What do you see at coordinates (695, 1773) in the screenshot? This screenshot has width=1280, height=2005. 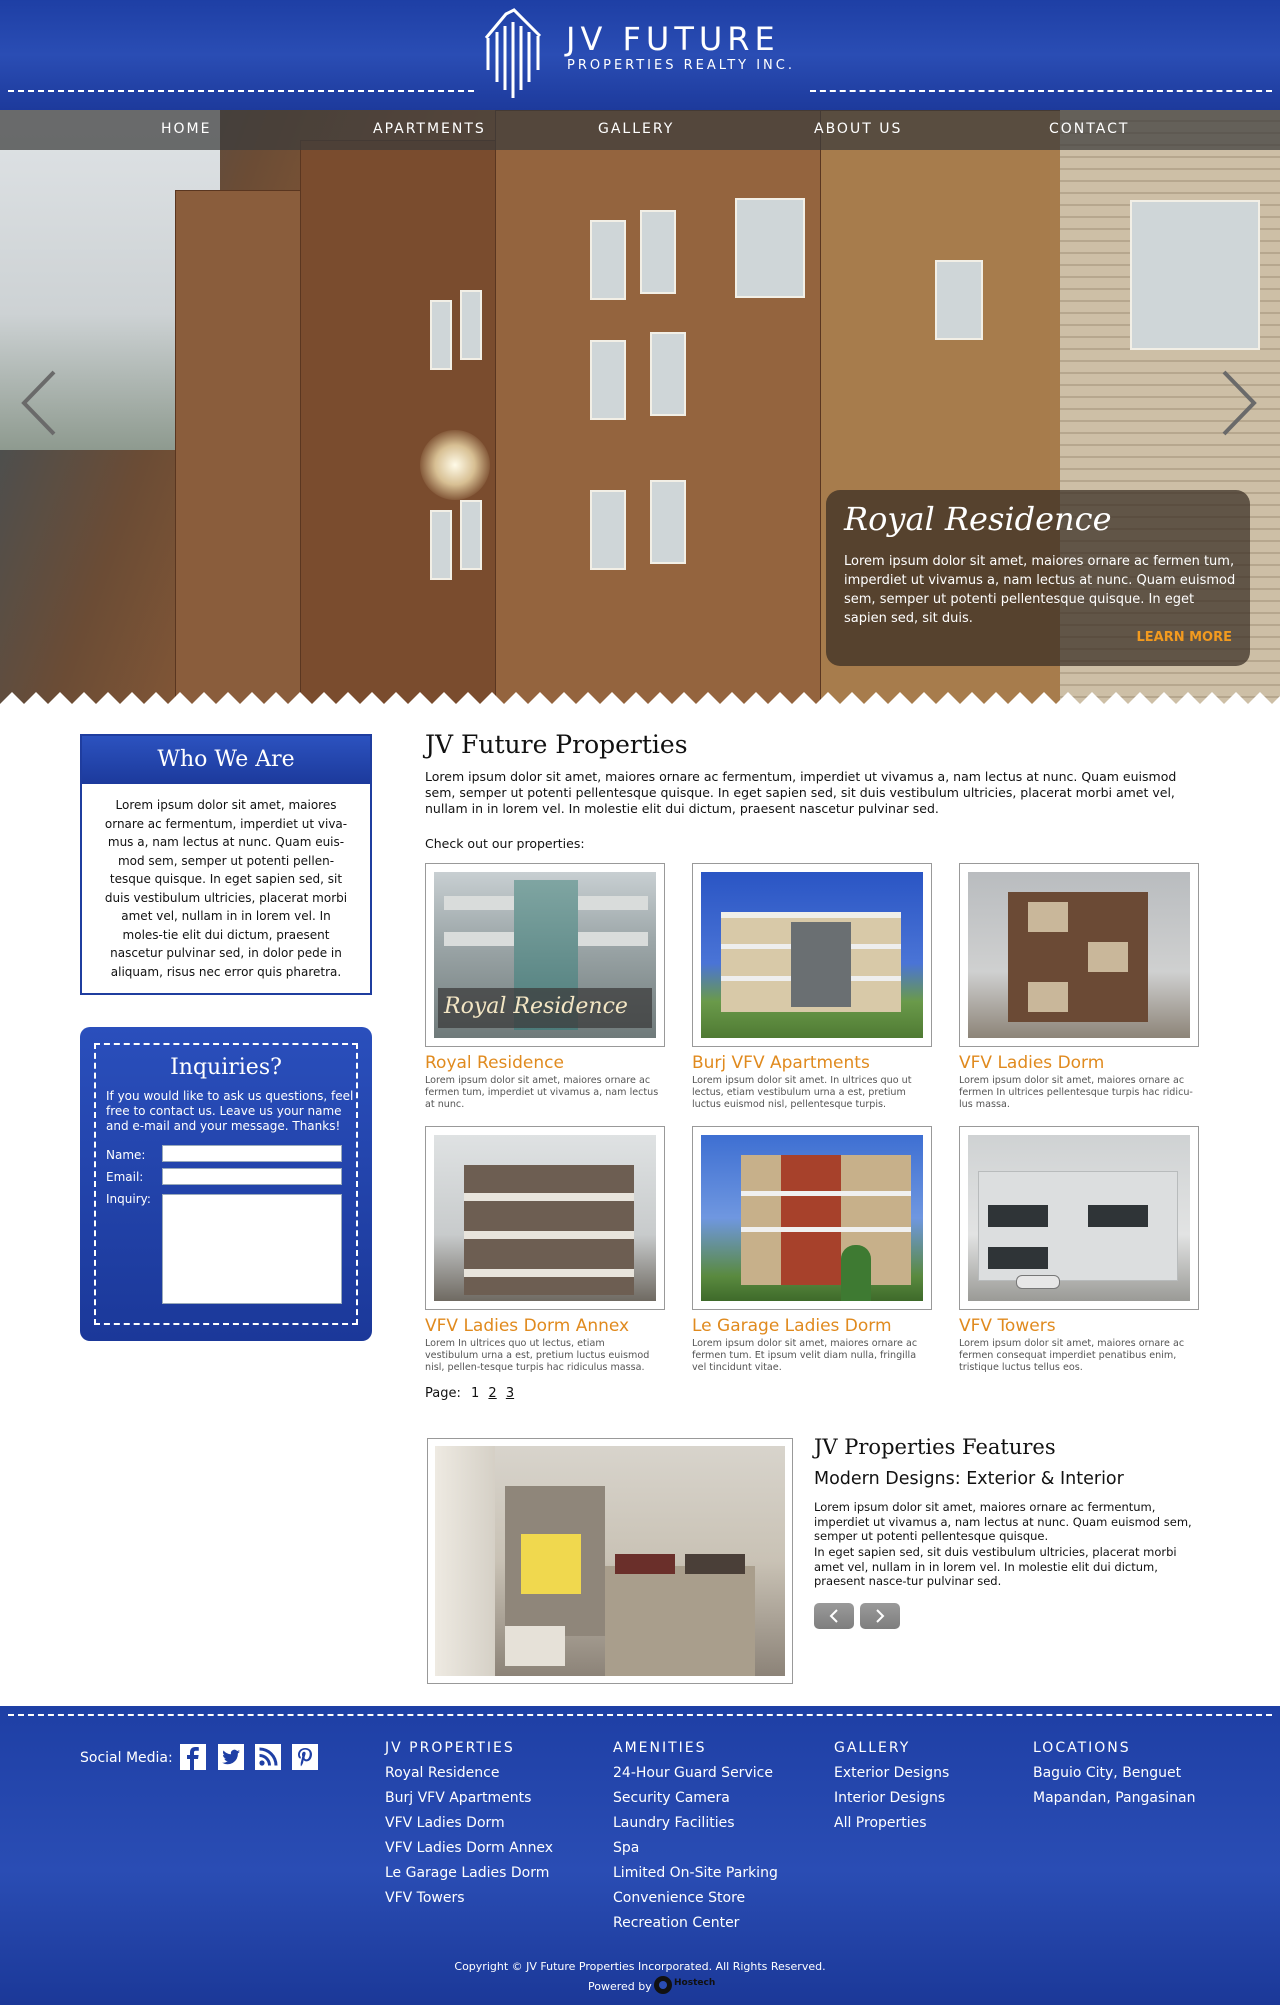 I see `footer-link: 24-Hour Guard Service` at bounding box center [695, 1773].